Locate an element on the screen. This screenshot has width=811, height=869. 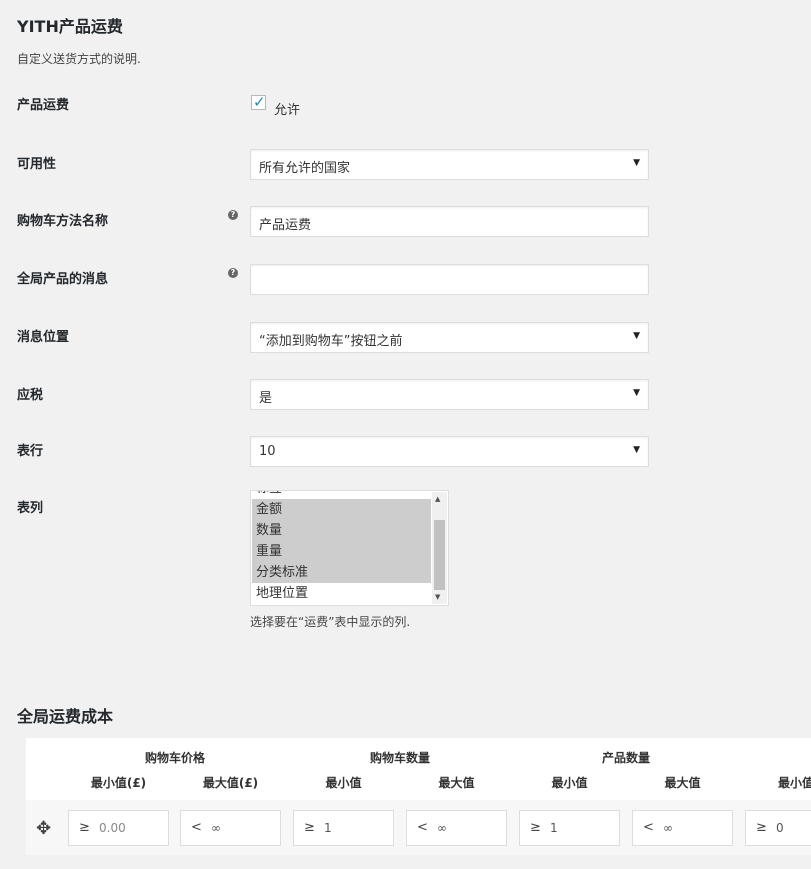
section-title: YITH产品运费 is located at coordinates (70, 26).